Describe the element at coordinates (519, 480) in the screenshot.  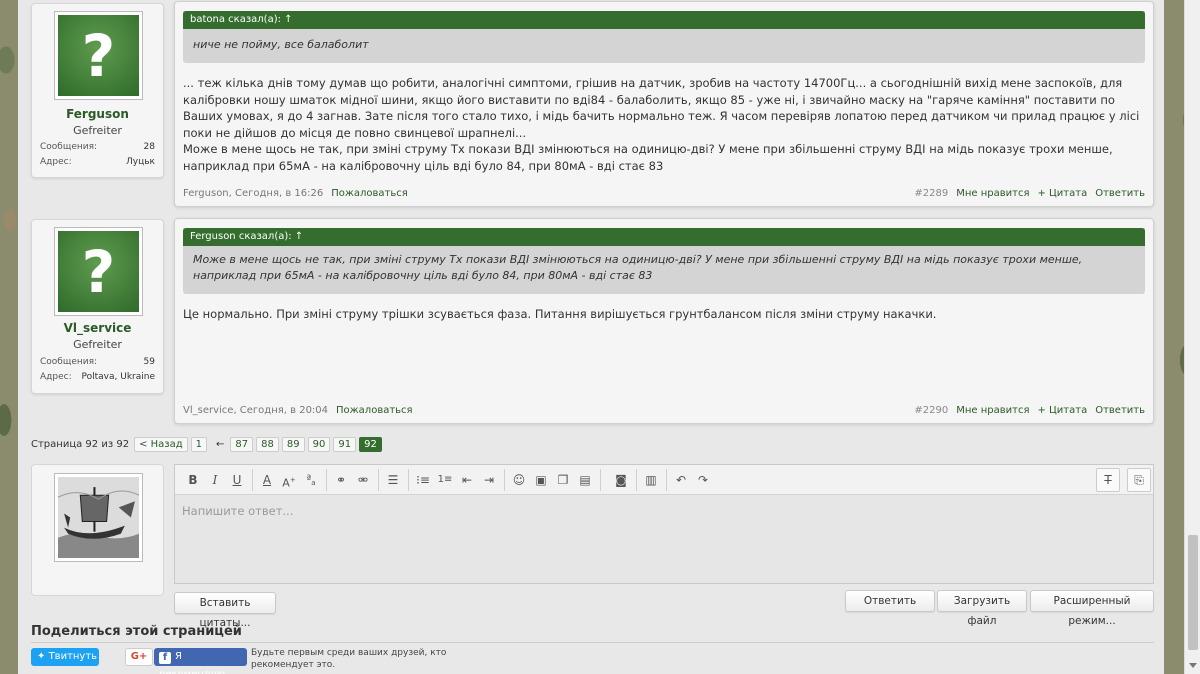
I see `smilies-icon: ☺` at that location.